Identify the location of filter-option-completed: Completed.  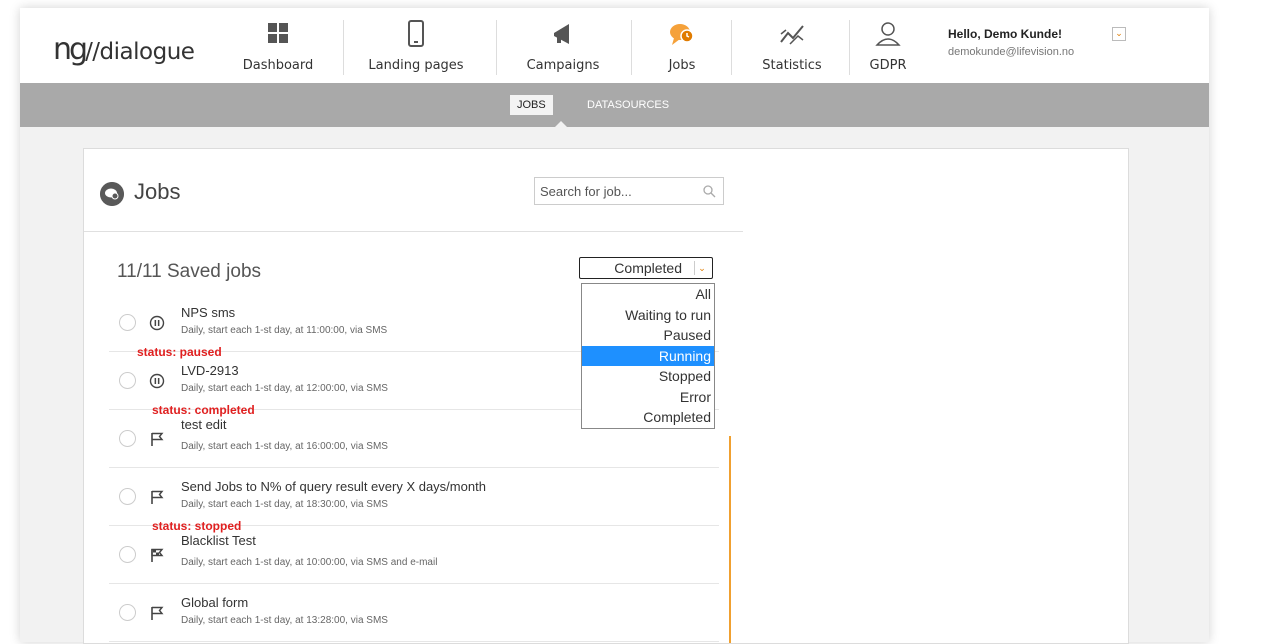
(648, 417).